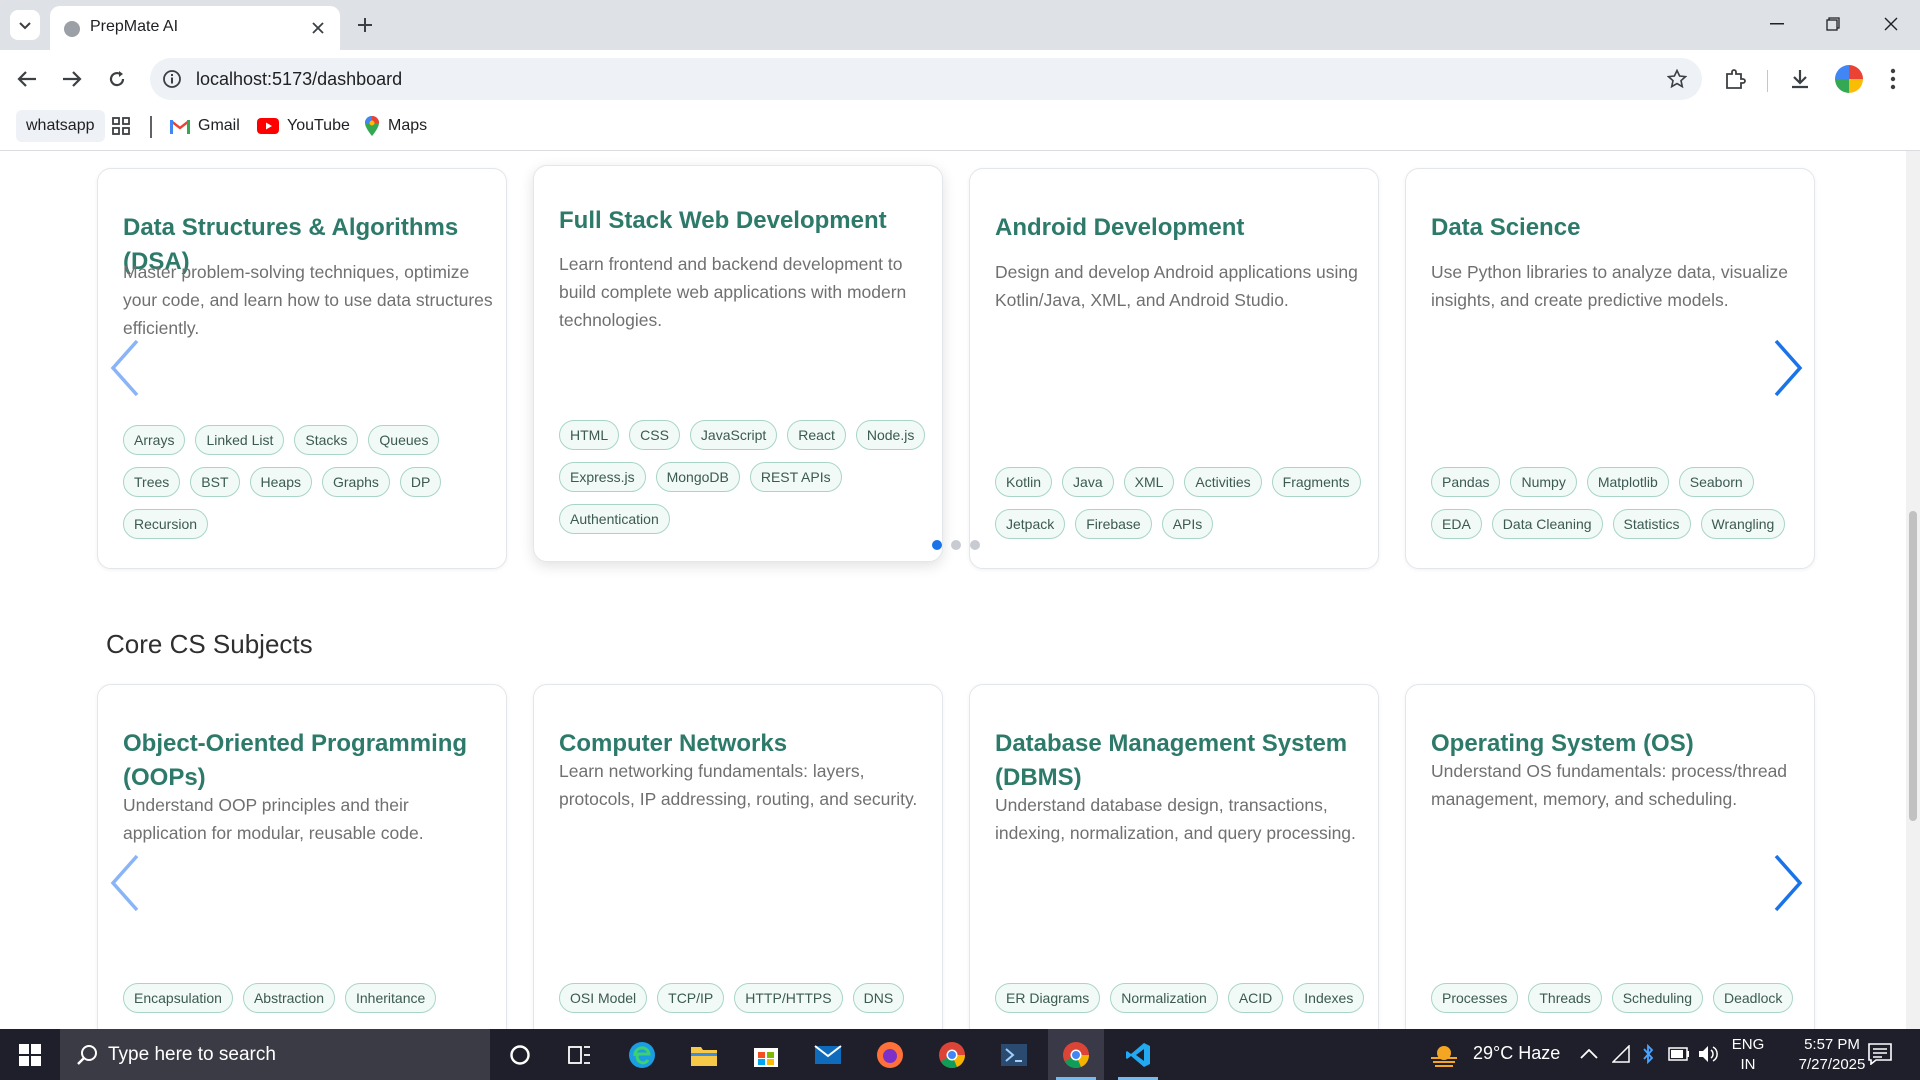 The image size is (1920, 1080). Describe the element at coordinates (520, 1054) in the screenshot. I see `cortana-button` at that location.